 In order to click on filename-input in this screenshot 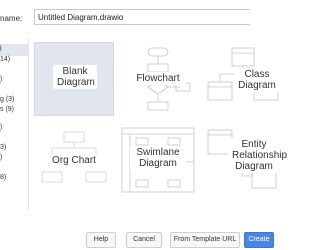, I will do `click(142, 17)`.